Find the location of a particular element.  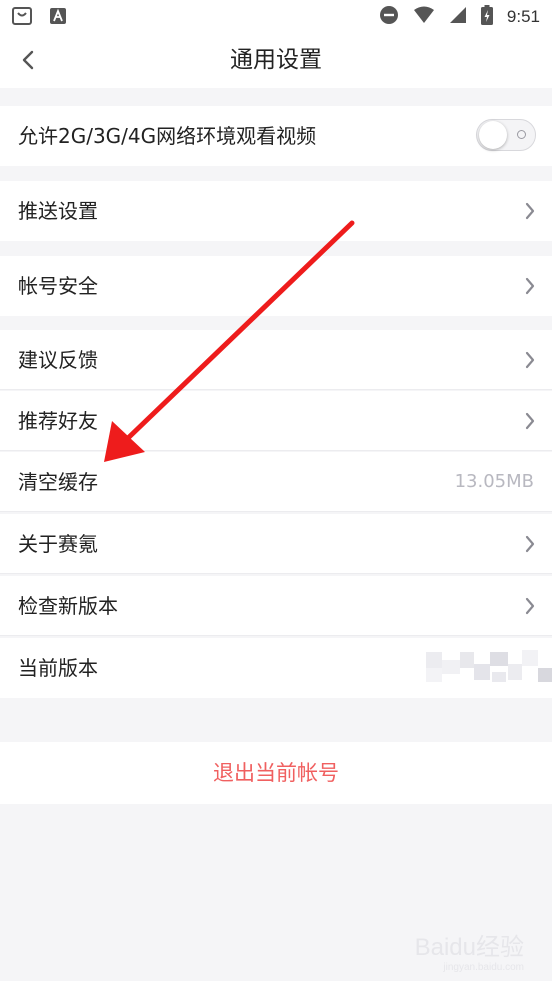

setting-row-feedback: 建议反馈 is located at coordinates (276, 360).